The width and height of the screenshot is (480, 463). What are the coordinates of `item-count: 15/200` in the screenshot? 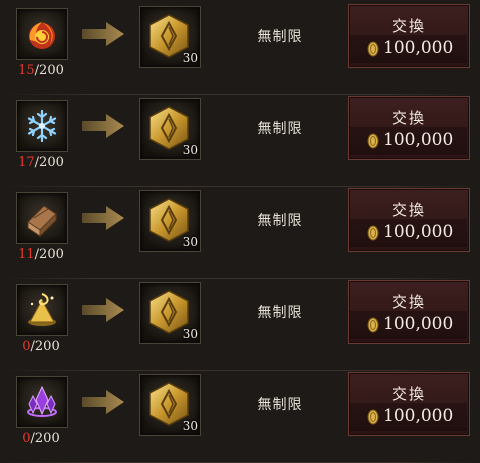 It's located at (41, 70).